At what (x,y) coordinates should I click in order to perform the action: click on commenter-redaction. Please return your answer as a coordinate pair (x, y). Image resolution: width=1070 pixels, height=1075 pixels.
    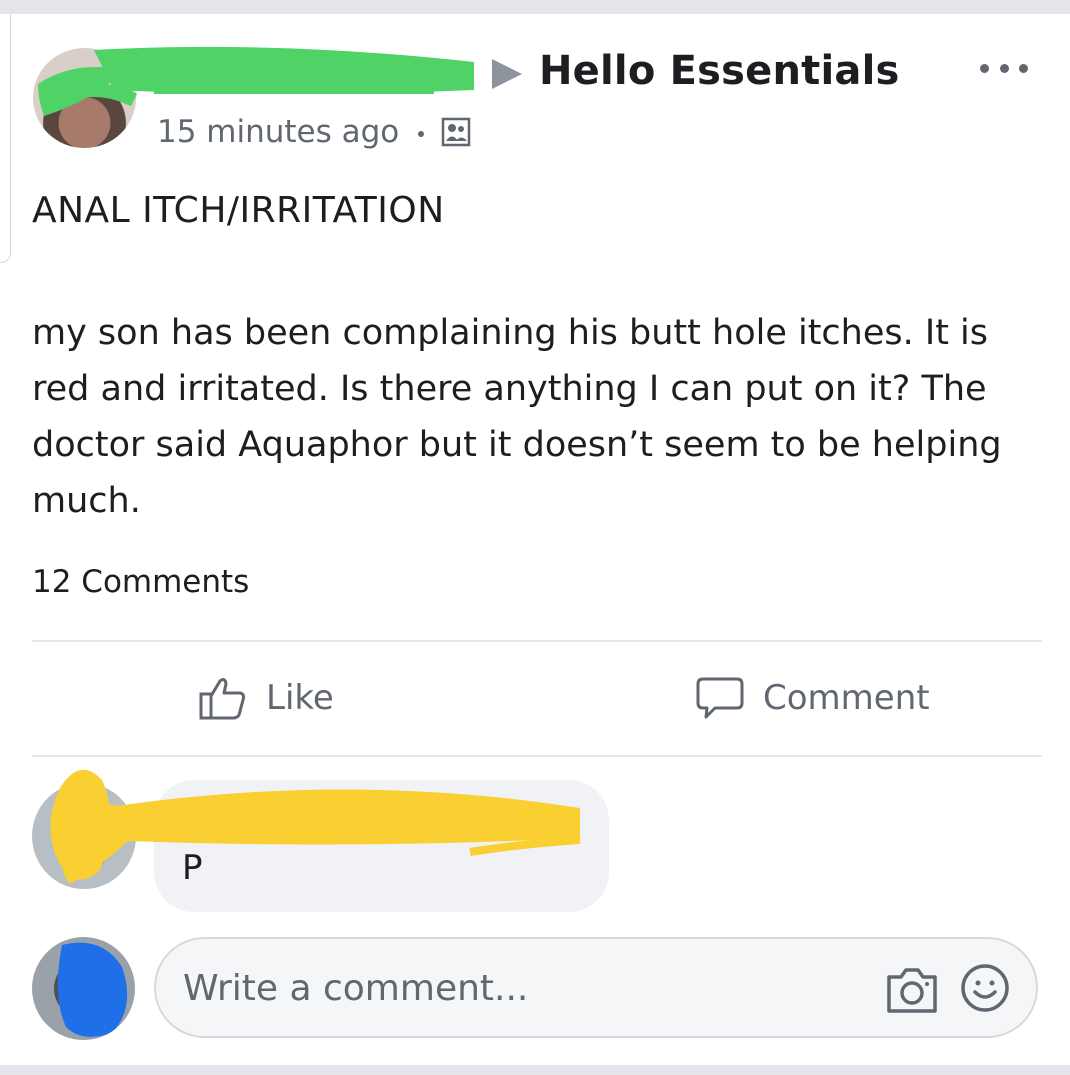
    Looking at the image, I should click on (315, 827).